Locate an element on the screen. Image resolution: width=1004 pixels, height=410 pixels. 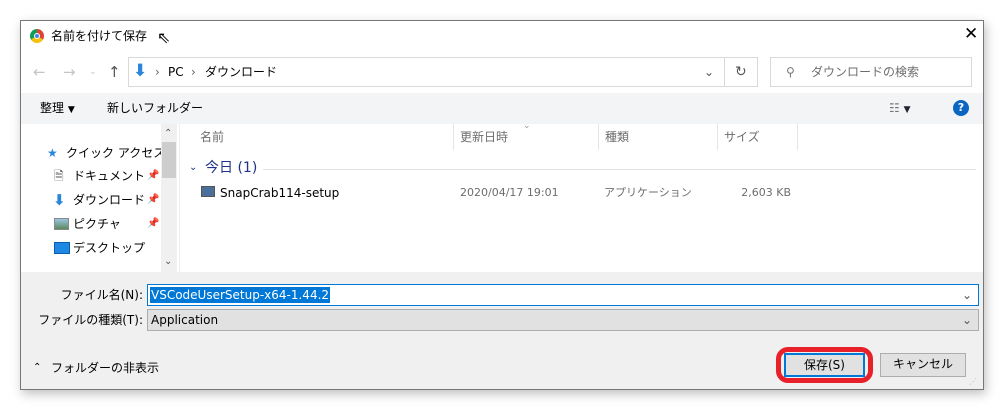
picture-icon is located at coordinates (61, 224).